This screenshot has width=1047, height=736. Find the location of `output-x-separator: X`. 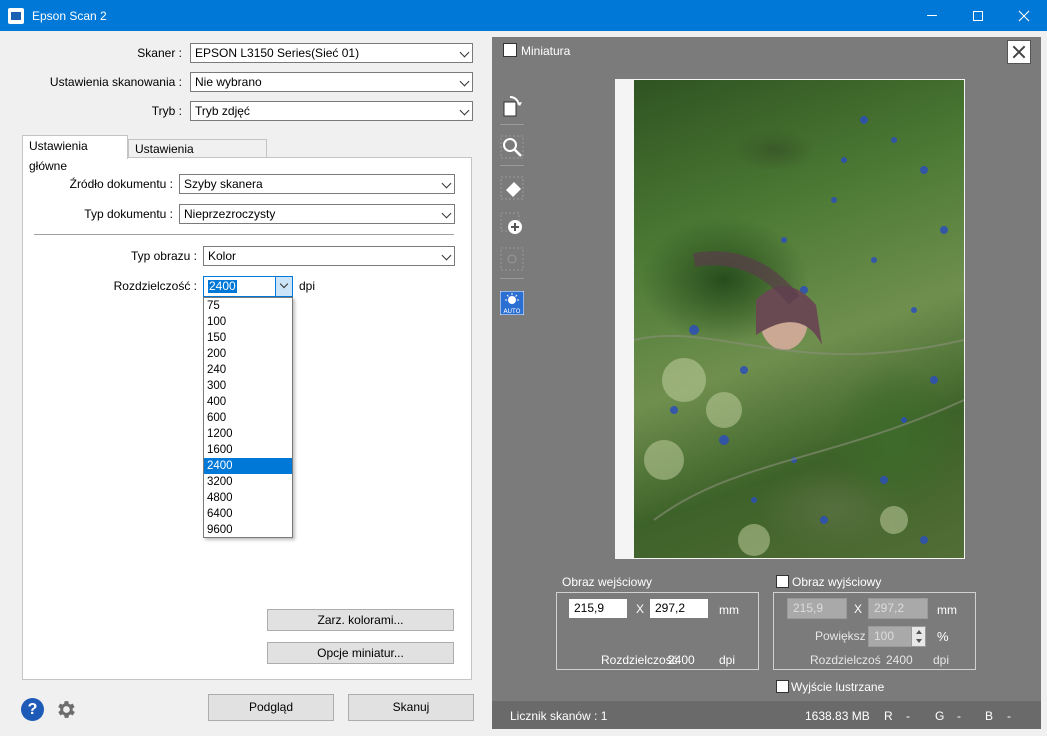

output-x-separator: X is located at coordinates (858, 609).